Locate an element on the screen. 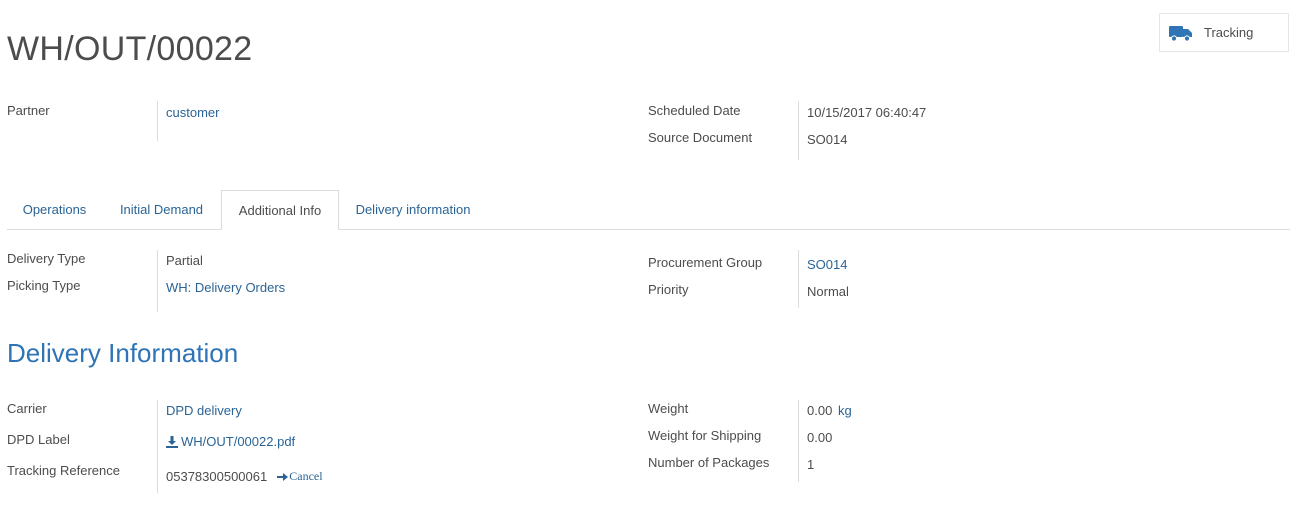 Image resolution: width=1304 pixels, height=513 pixels. tracking-reference-value: 05378300500061 is located at coordinates (216, 476).